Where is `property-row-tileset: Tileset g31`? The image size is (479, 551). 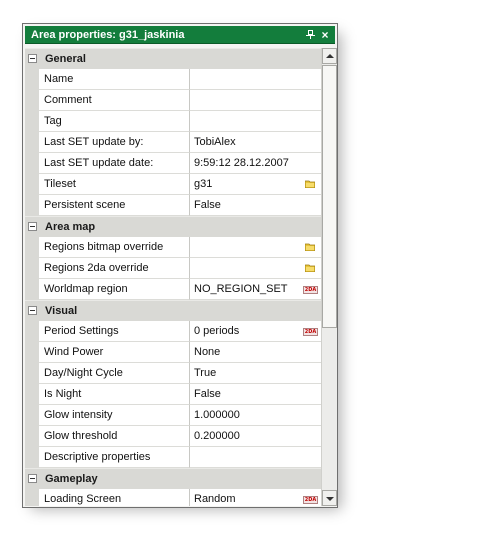
property-row-tileset: Tileset g31 is located at coordinates (173, 184).